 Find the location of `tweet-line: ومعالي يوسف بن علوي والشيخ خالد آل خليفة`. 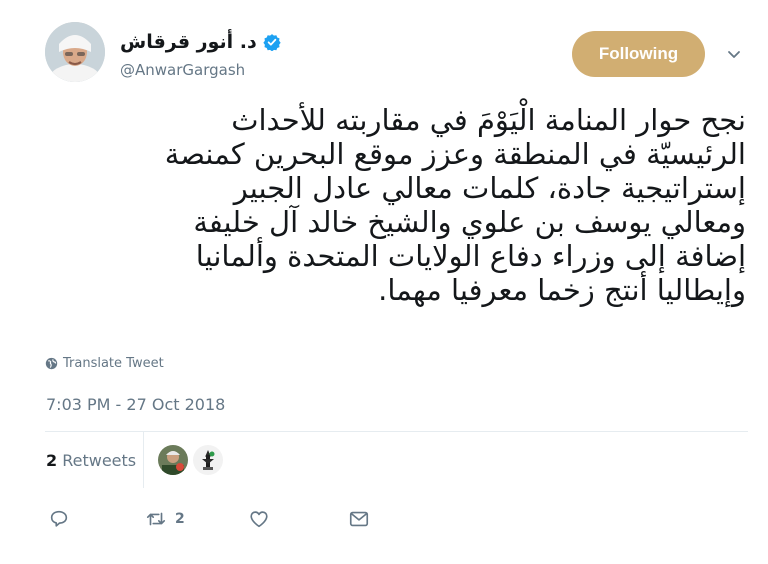

tweet-line: ومعالي يوسف بن علوي والشيخ خالد آل خليفة is located at coordinates (469, 222).